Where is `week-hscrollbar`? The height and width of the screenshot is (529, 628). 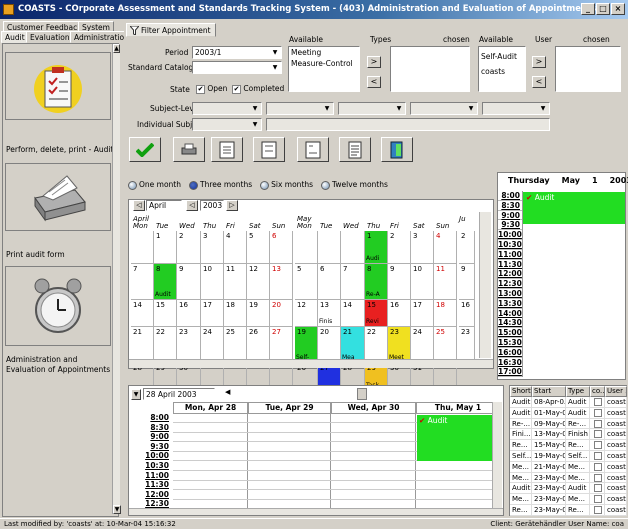 week-hscrollbar is located at coordinates (316, 511).